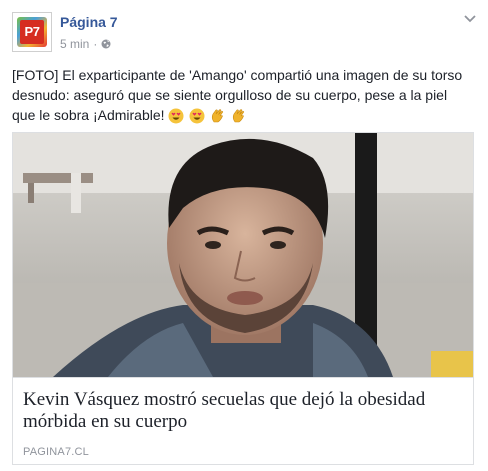  I want to click on avatar-text: P7, so click(32, 32).